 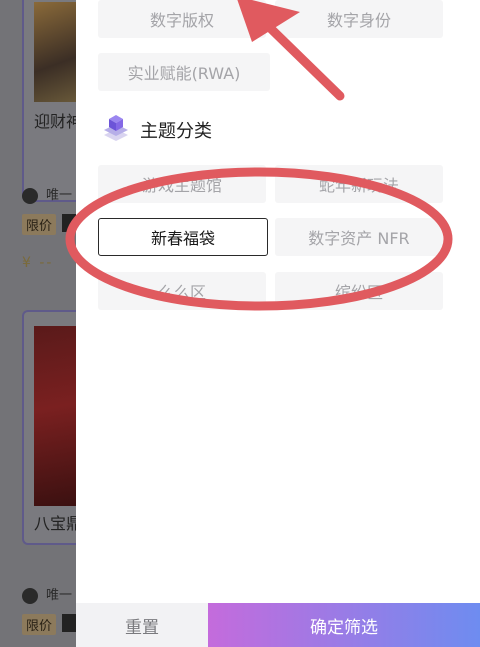 I want to click on chip-colorful-zone: 缤纷区, so click(x=359, y=291).